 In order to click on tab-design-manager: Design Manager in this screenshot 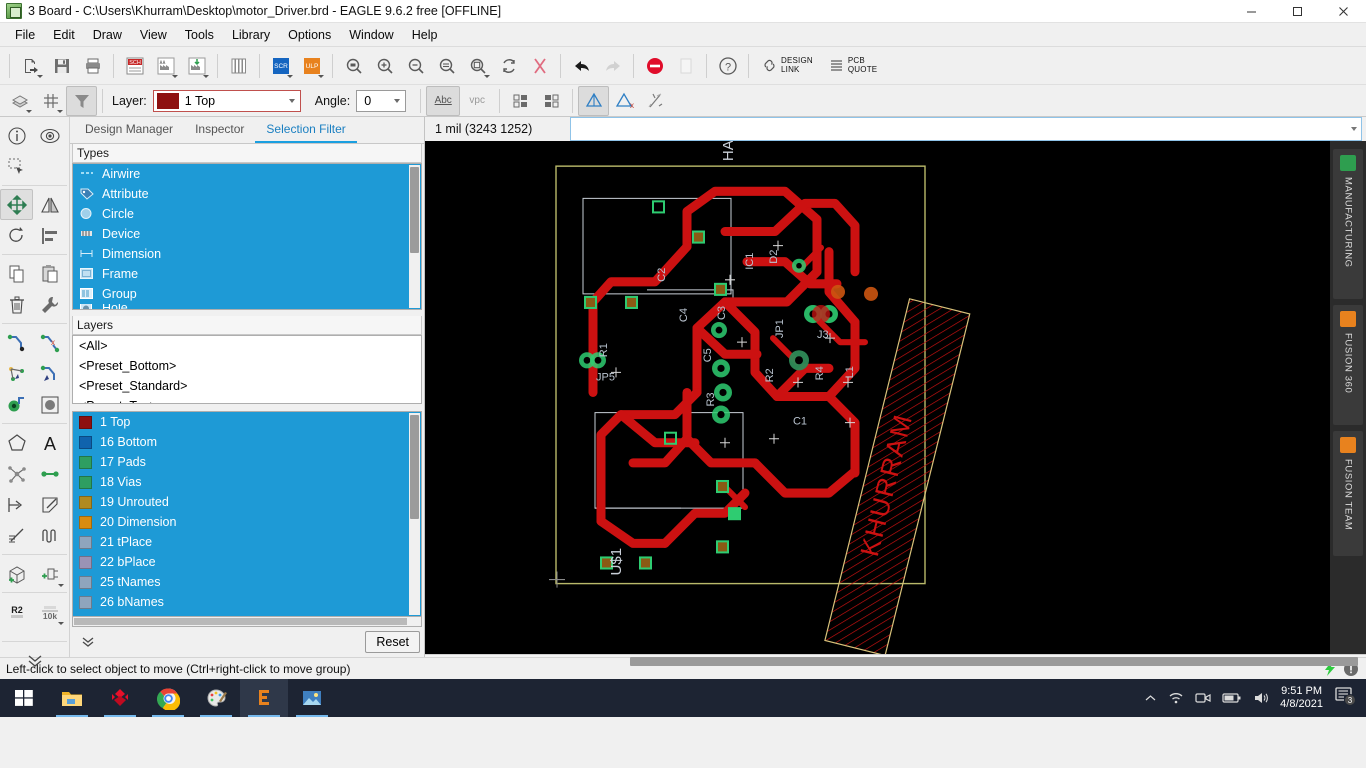, I will do `click(129, 130)`.